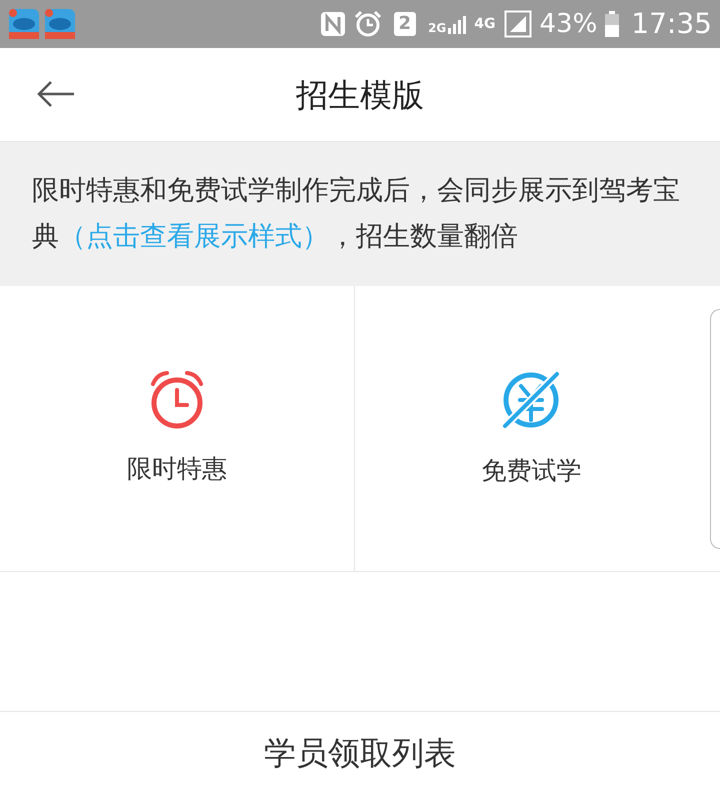  What do you see at coordinates (360, 95) in the screenshot?
I see `page-title: 招生模版` at bounding box center [360, 95].